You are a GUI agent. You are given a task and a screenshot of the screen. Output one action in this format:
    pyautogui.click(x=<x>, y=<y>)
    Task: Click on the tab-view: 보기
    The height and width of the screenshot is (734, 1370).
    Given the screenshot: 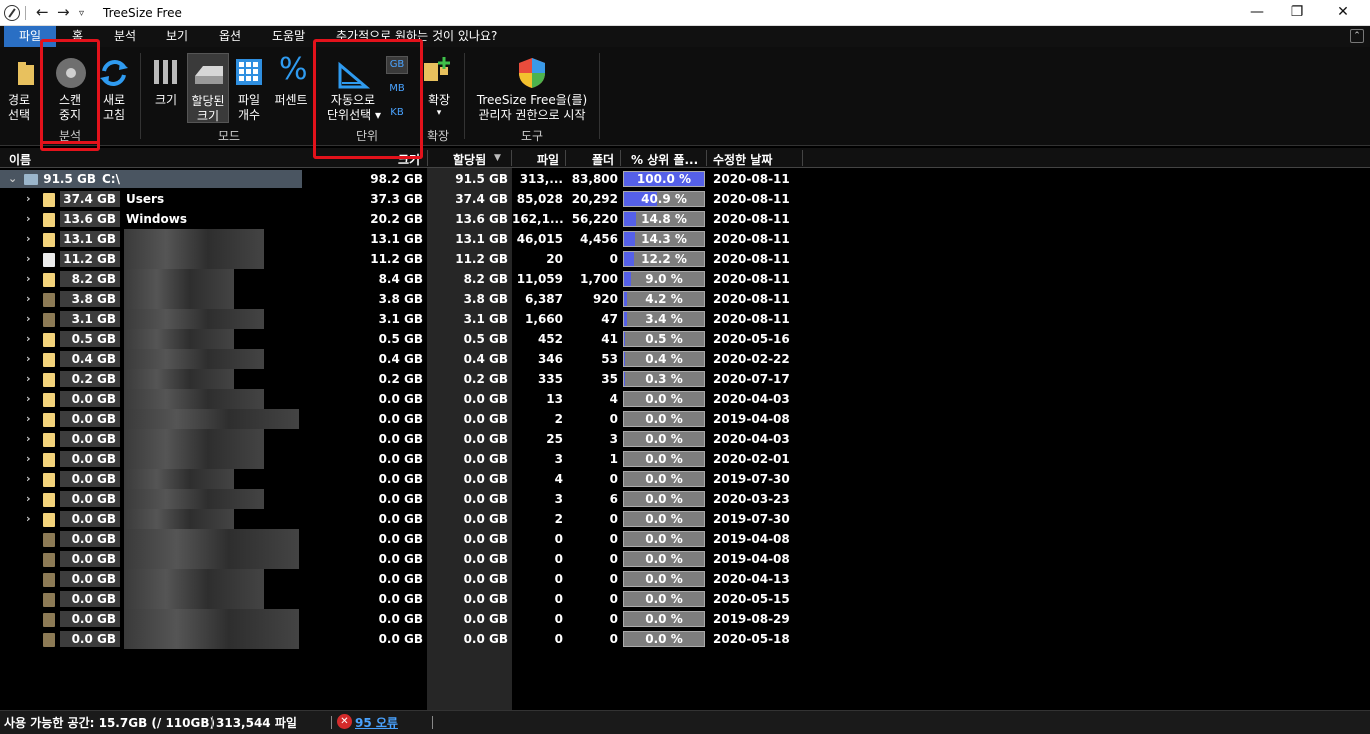 What is the action you would take?
    pyautogui.click(x=177, y=36)
    